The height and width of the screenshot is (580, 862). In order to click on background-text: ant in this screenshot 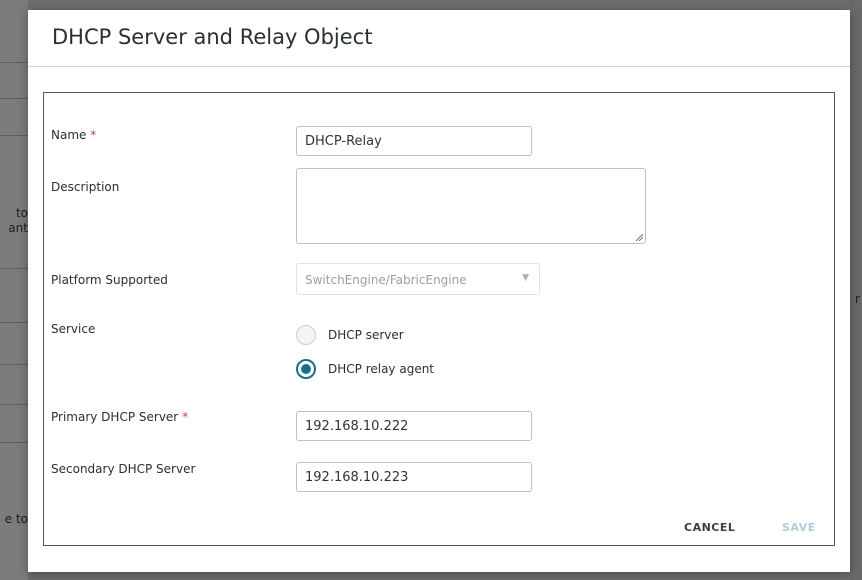, I will do `click(18, 228)`.